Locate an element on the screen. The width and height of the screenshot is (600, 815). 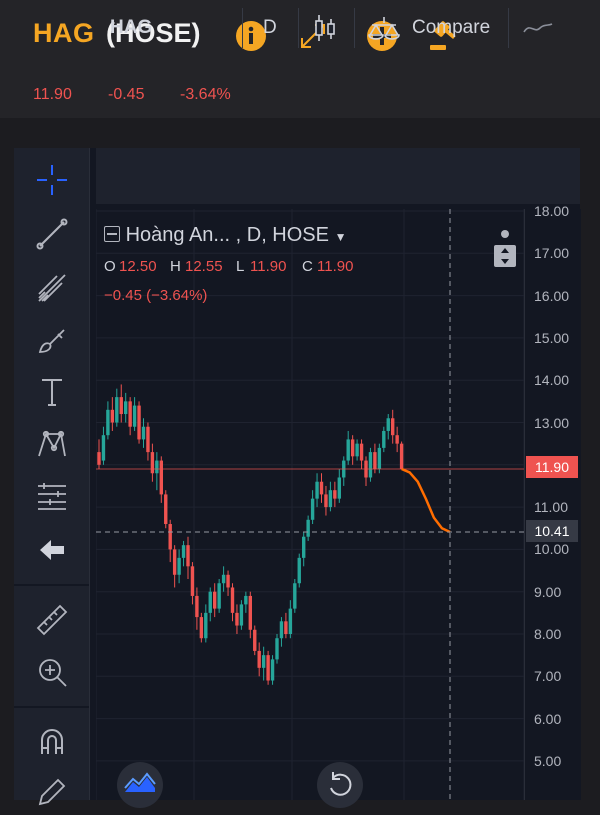
chart-type-button is located at coordinates (325, 28).